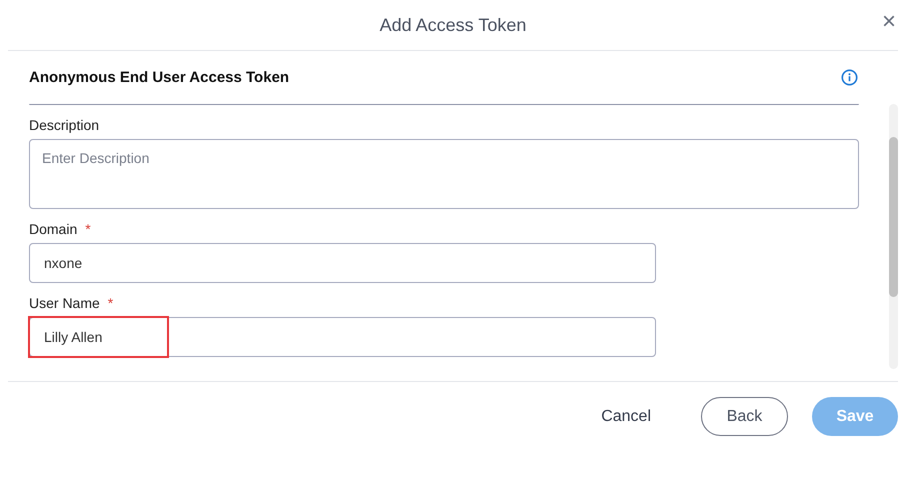  What do you see at coordinates (64, 125) in the screenshot?
I see `field-label: Description` at bounding box center [64, 125].